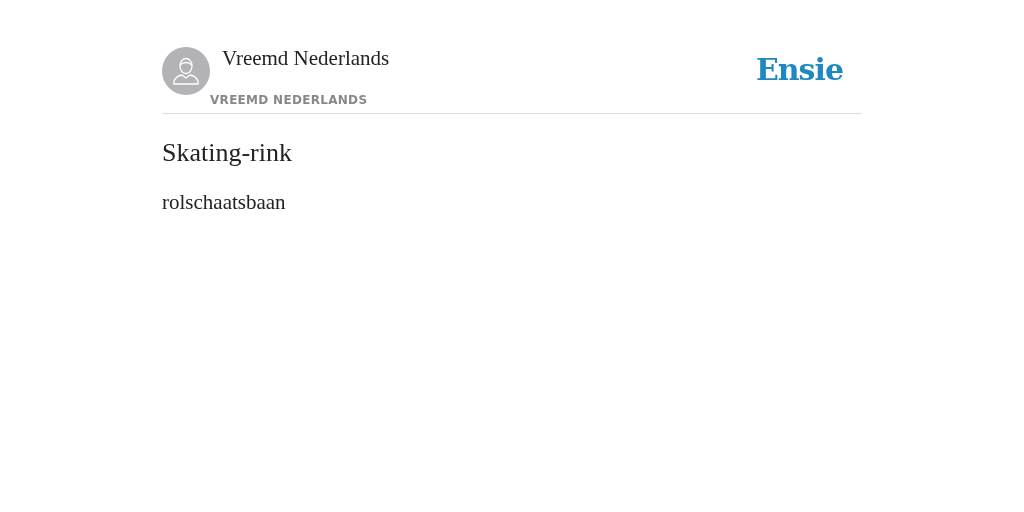 The width and height of the screenshot is (1024, 512). What do you see at coordinates (224, 202) in the screenshot?
I see `entry-definition: rolschaatsbaan` at bounding box center [224, 202].